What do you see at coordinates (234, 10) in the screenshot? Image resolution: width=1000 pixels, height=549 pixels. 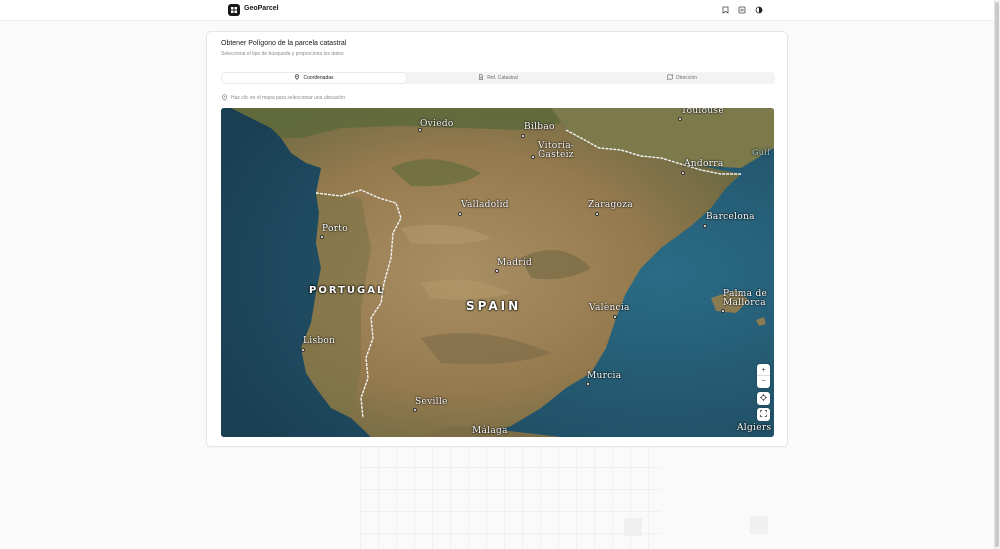 I see `logo-icon` at bounding box center [234, 10].